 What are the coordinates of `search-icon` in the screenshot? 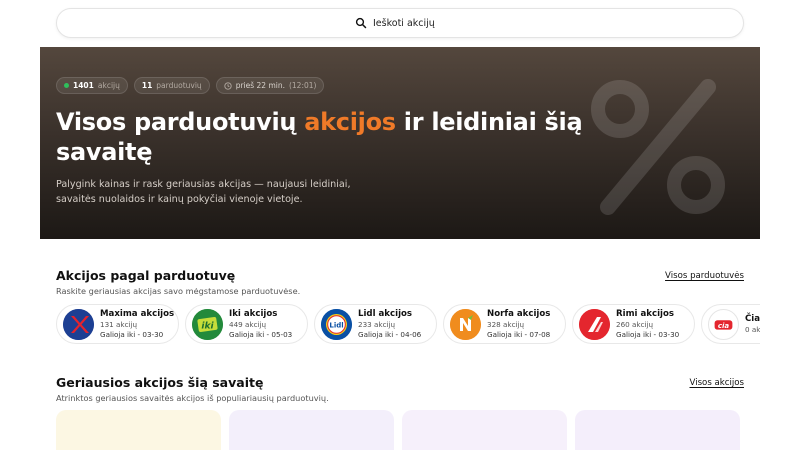 It's located at (361, 23).